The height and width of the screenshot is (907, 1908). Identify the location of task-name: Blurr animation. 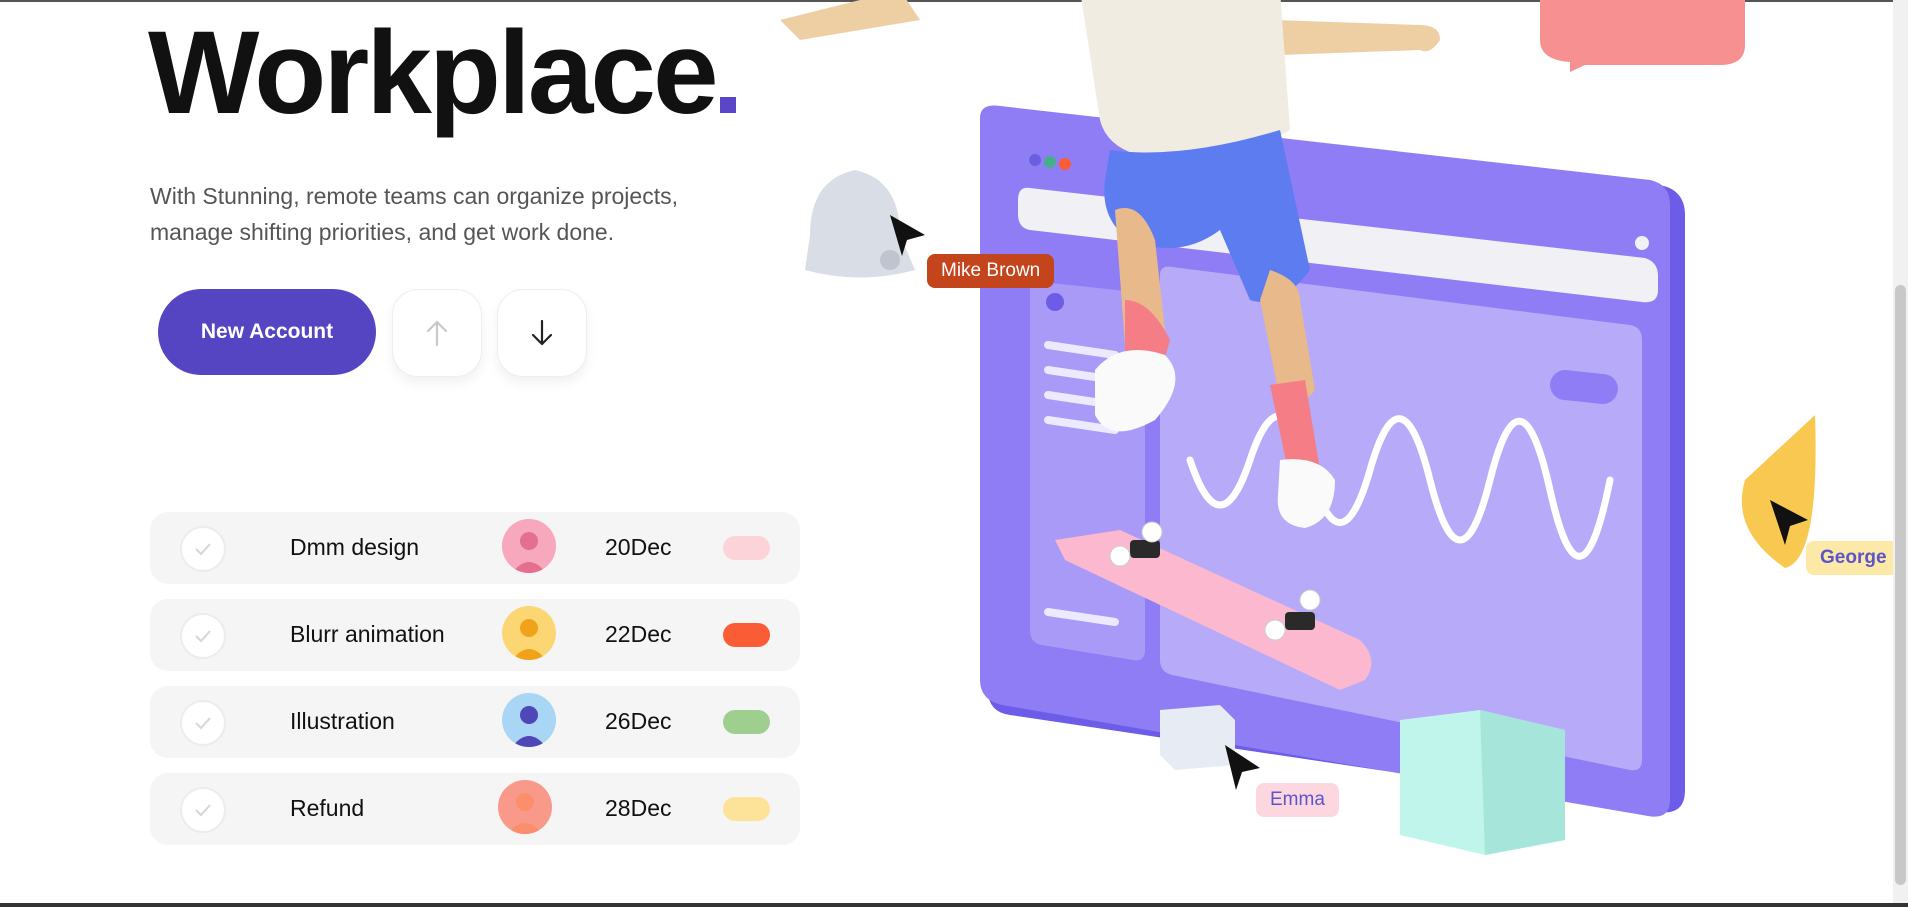
(367, 634).